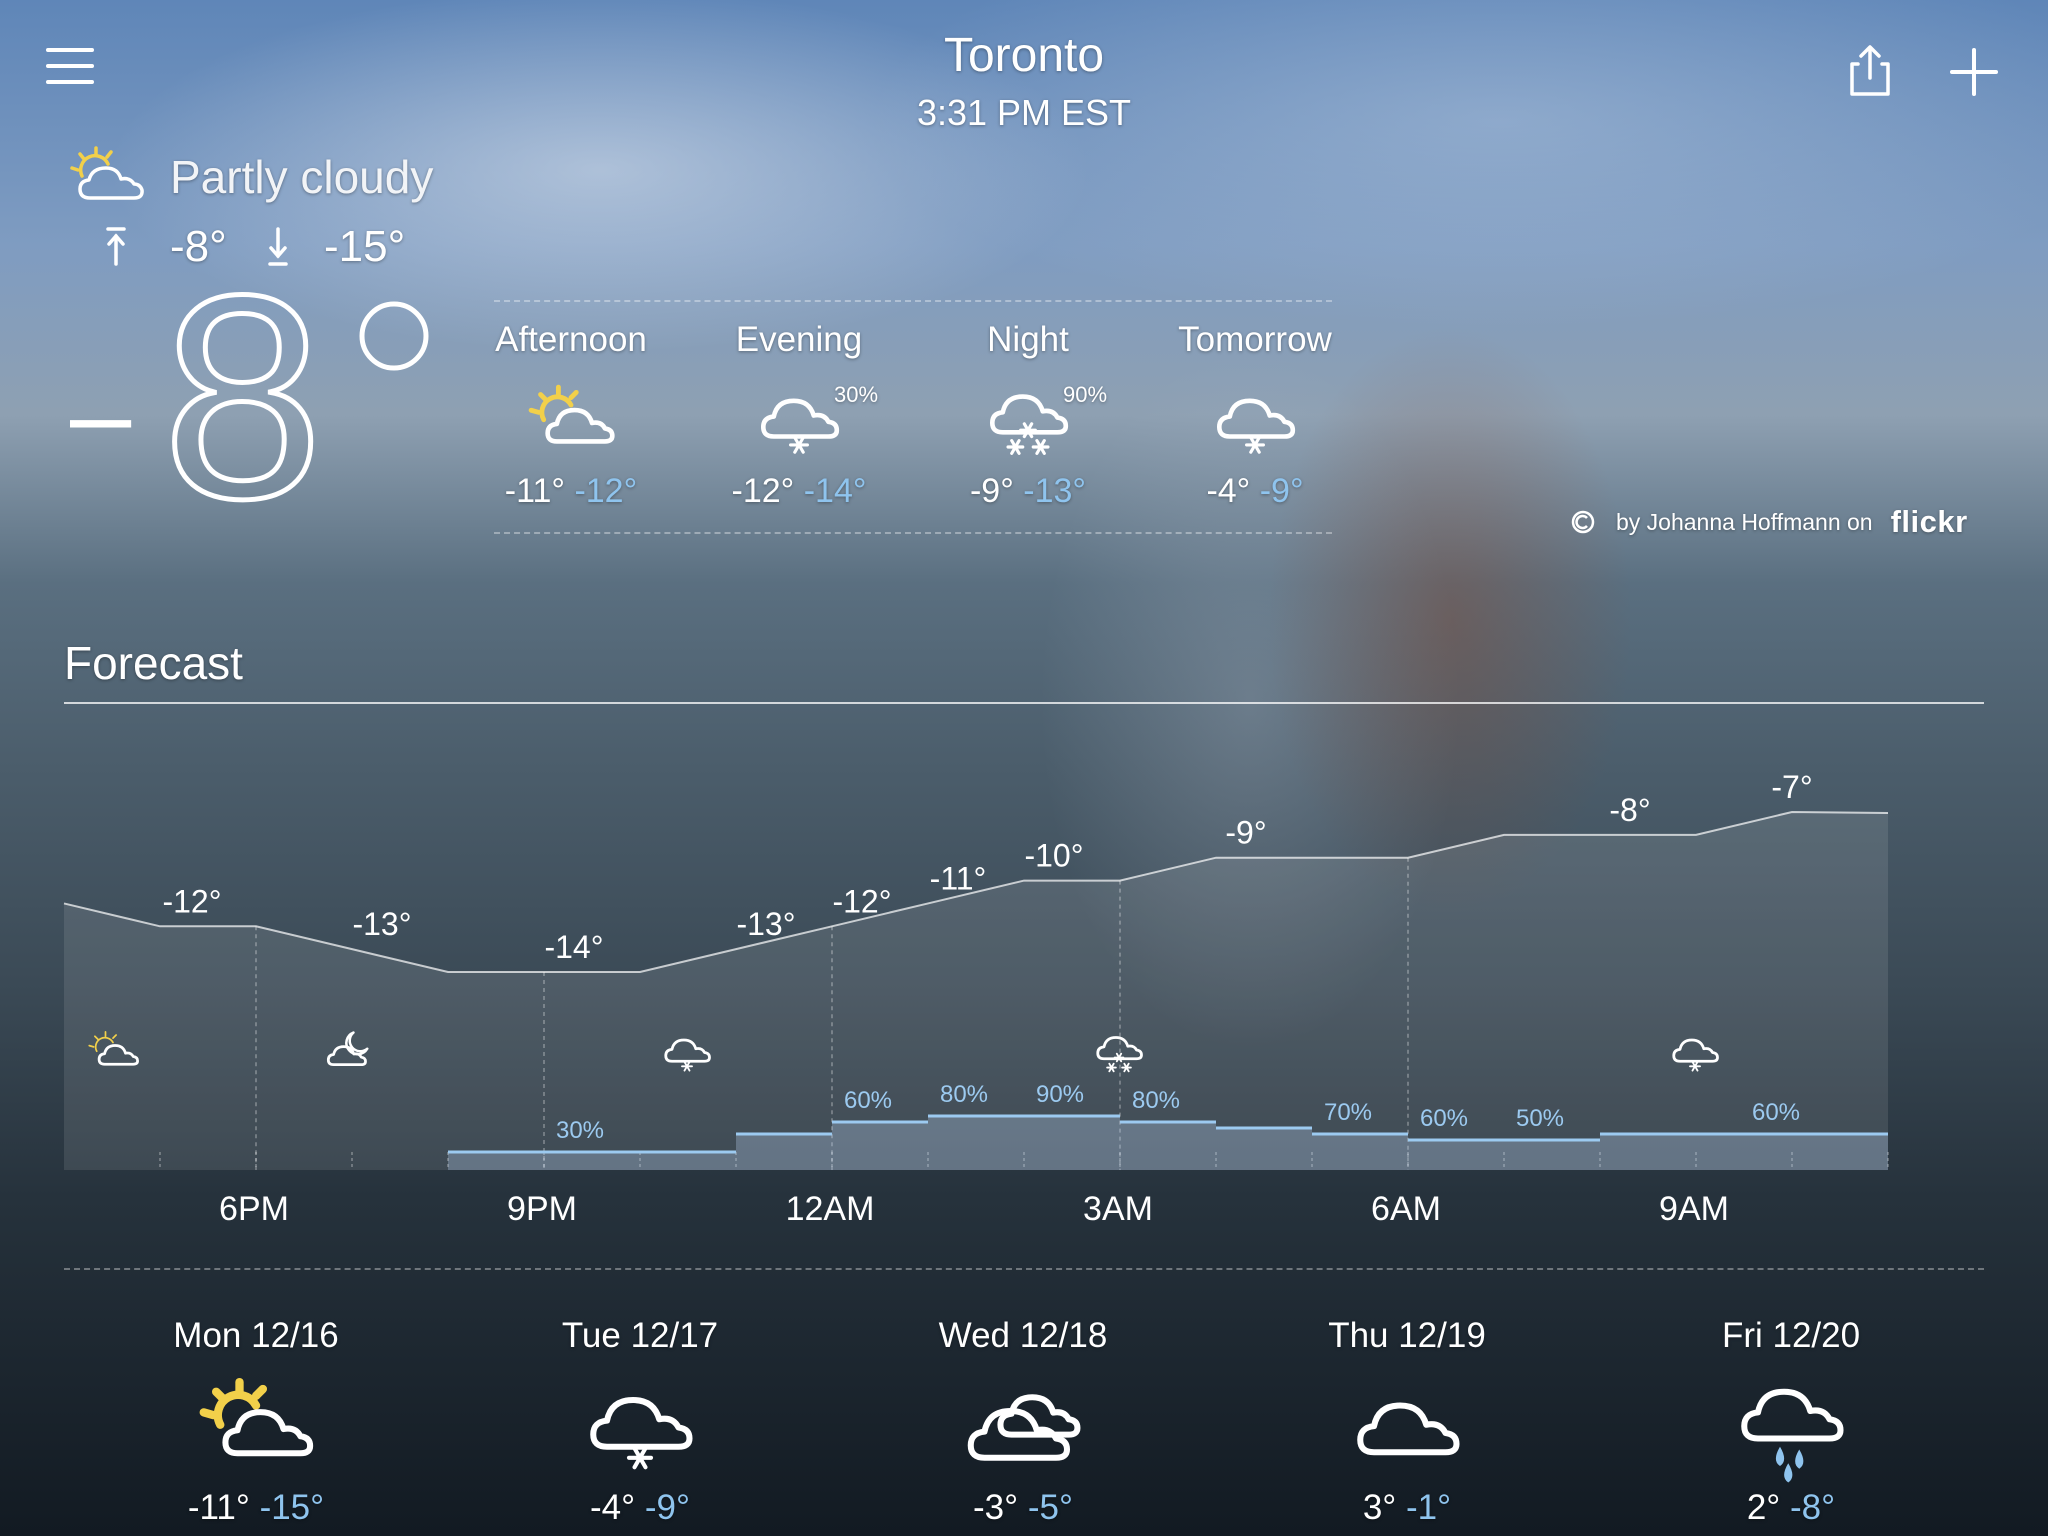  What do you see at coordinates (667, 1507) in the screenshot?
I see `day-low: -9°` at bounding box center [667, 1507].